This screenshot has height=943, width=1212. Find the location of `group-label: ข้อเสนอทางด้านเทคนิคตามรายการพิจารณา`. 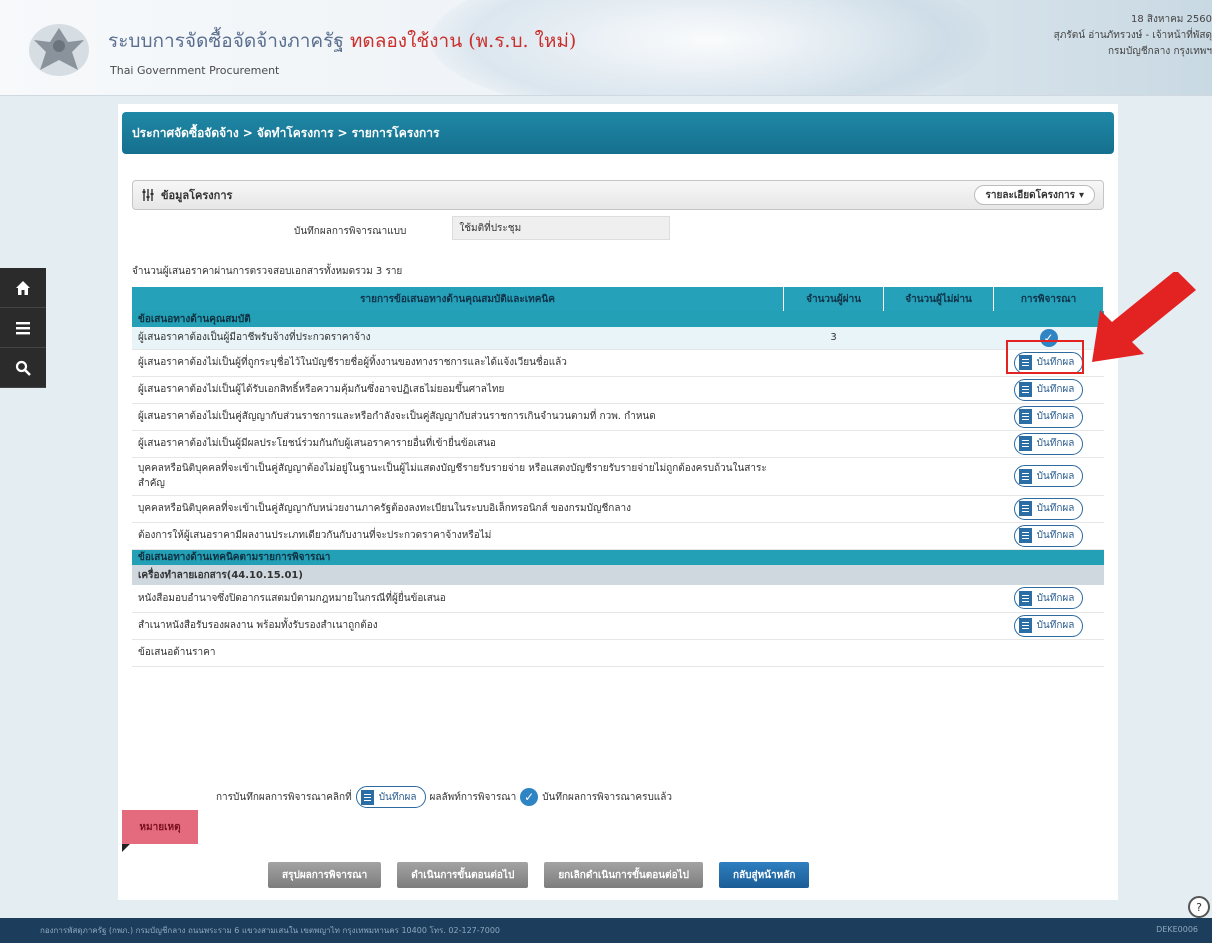

group-label: ข้อเสนอทางด้านเทคนิคตามรายการพิจารณา is located at coordinates (618, 557).